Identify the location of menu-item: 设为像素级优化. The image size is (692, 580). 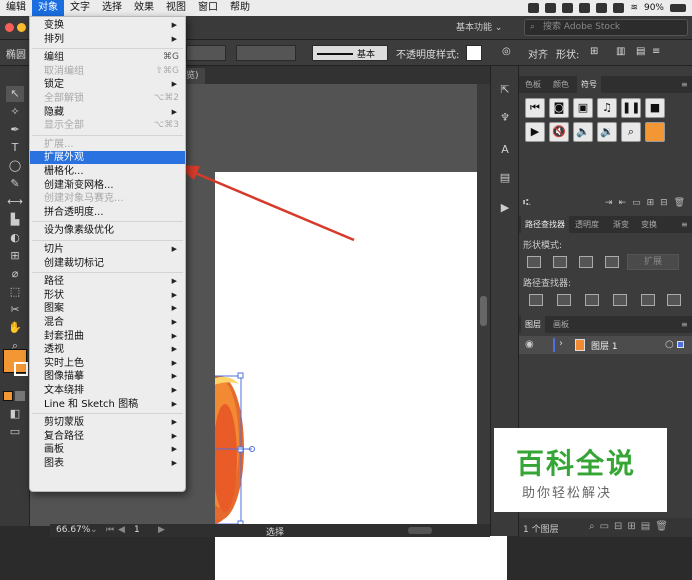
(107, 230).